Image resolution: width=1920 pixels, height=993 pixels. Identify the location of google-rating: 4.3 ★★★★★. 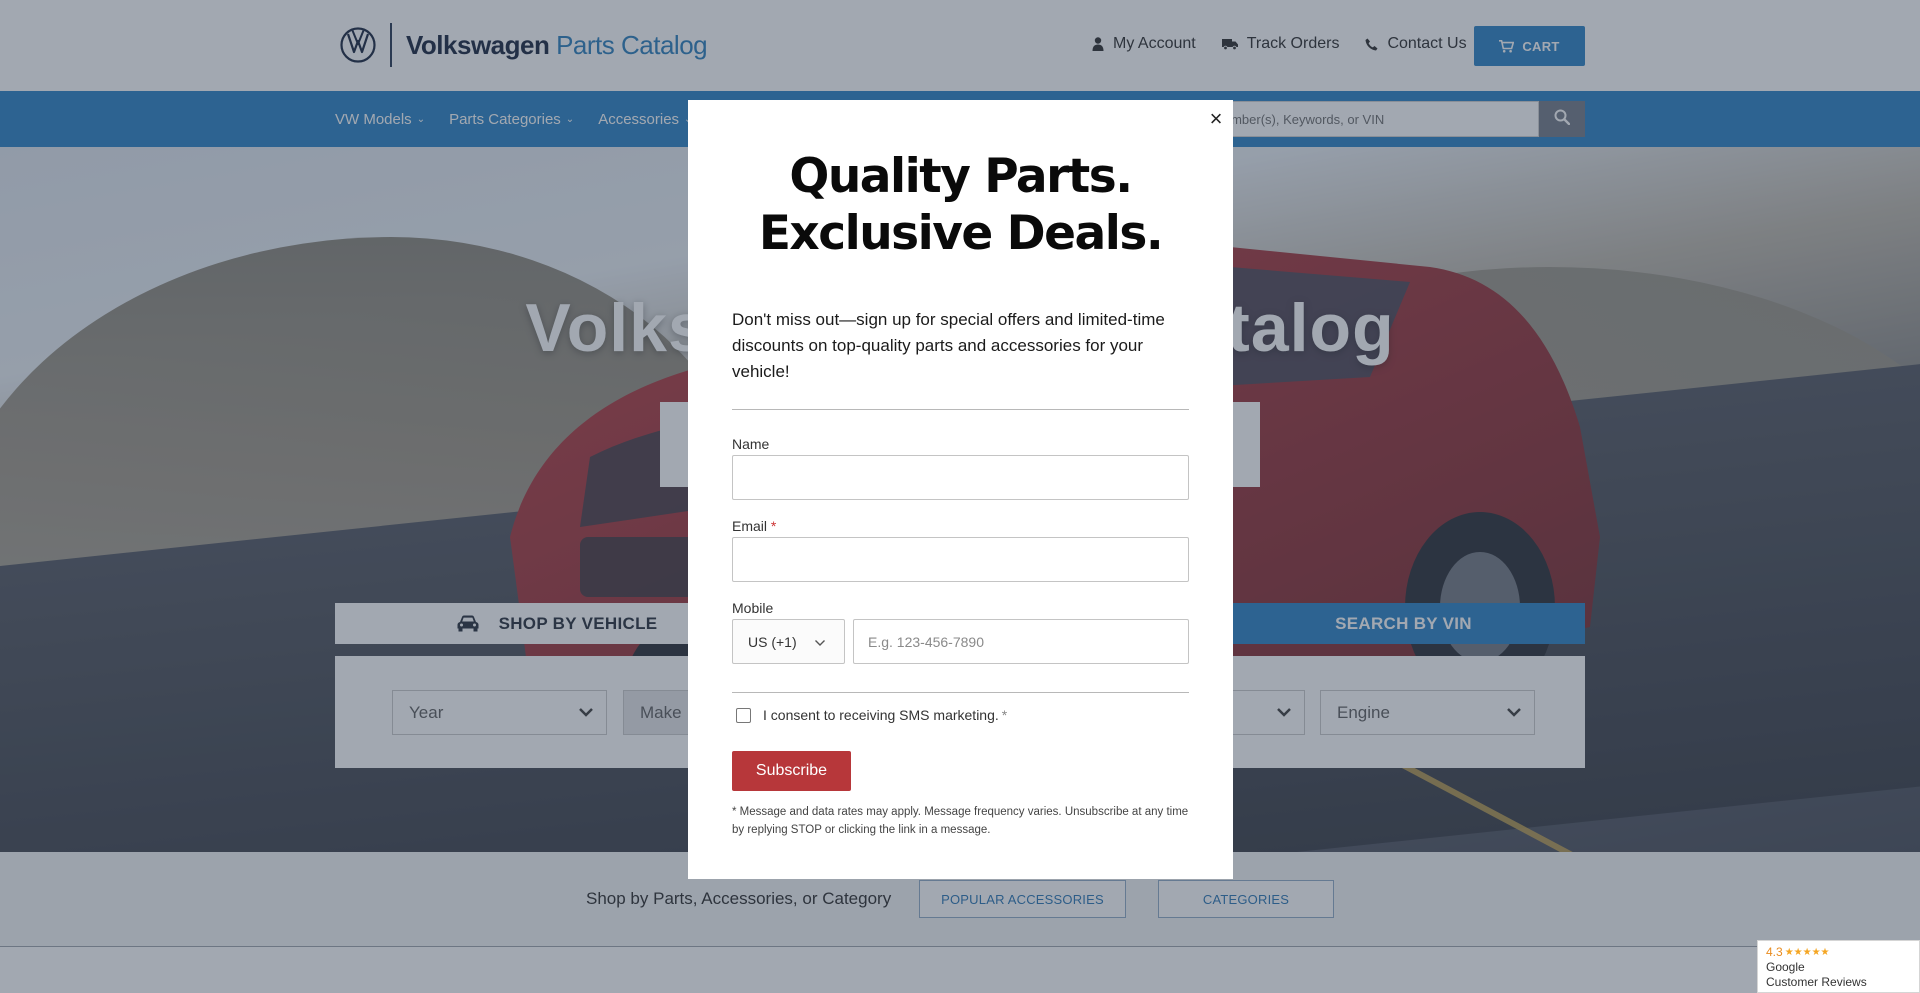
(1838, 952).